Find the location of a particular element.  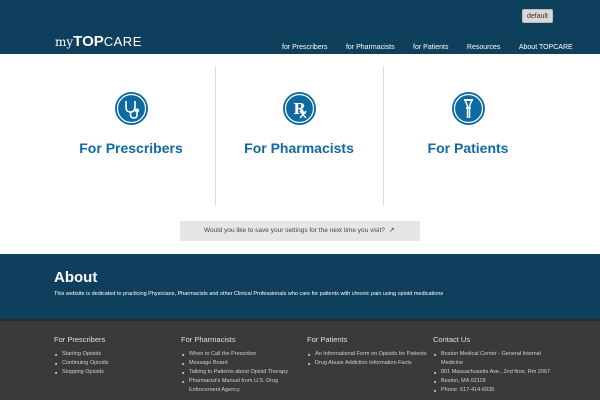

contact-line: Phone: 617-414-6938 is located at coordinates (493, 390).